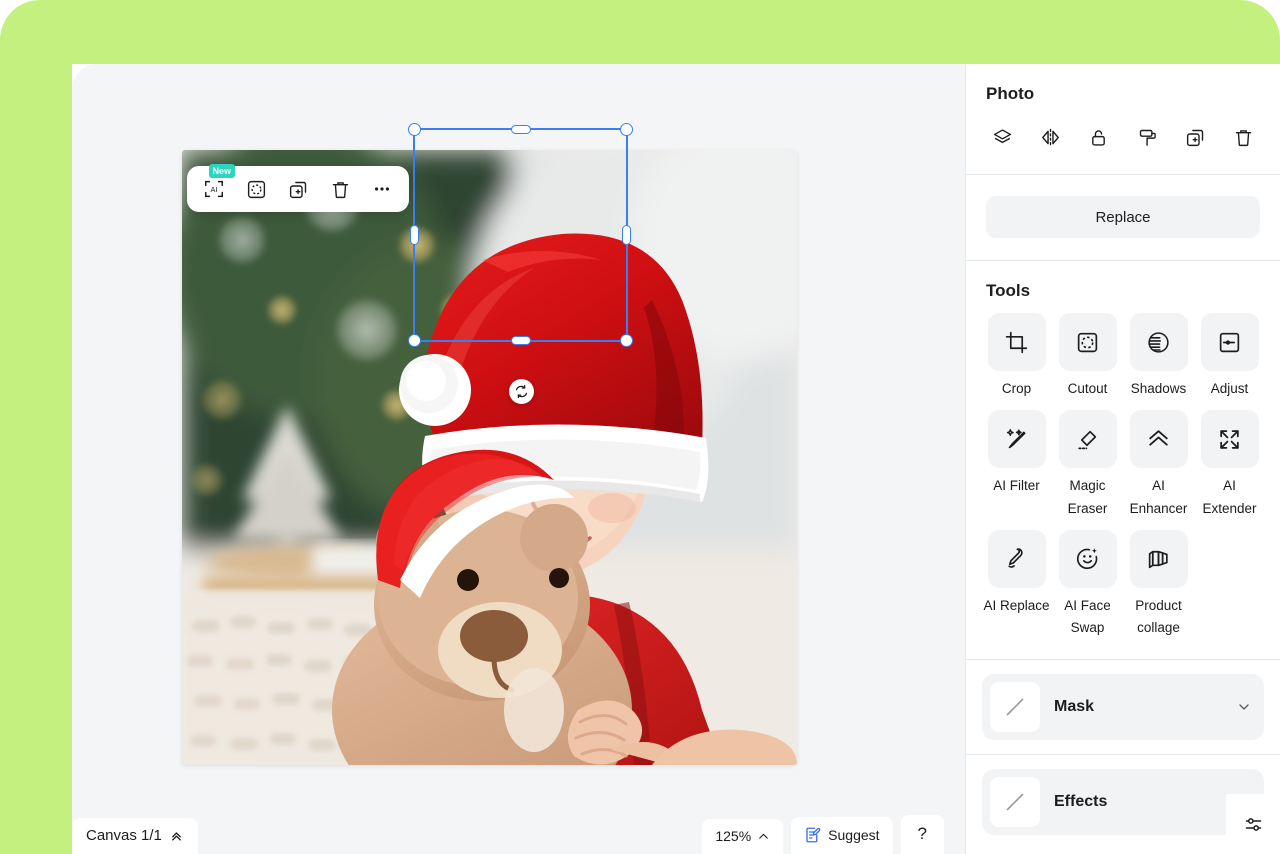 This screenshot has width=1280, height=854. I want to click on tool-label: AI Extender, so click(1229, 497).